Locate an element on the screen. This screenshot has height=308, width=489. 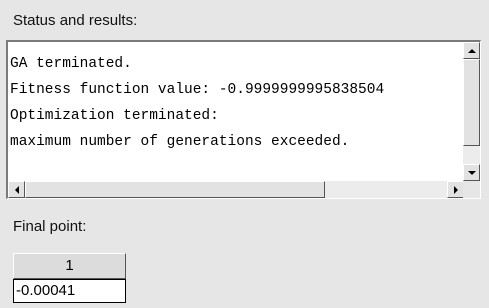
scroll-left-button is located at coordinates (16, 189).